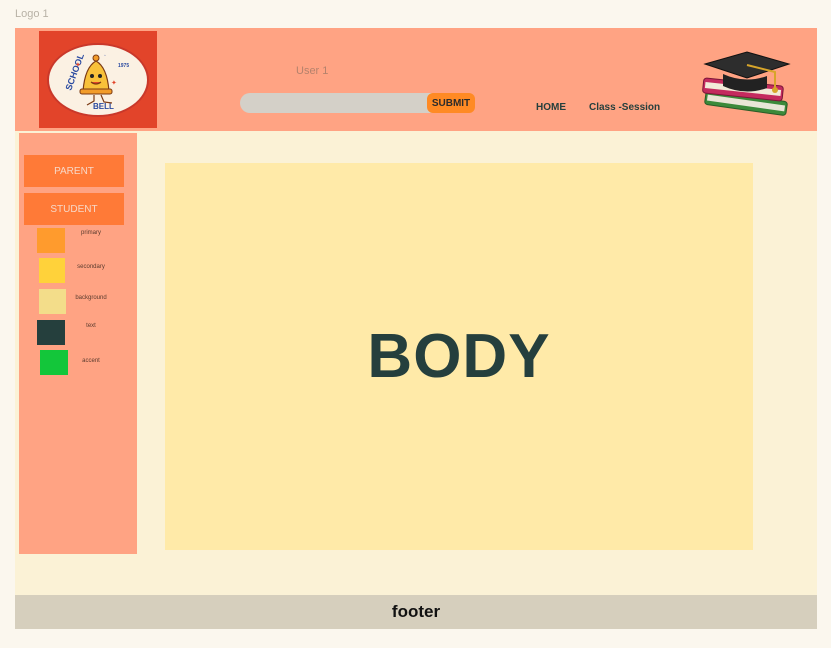 The height and width of the screenshot is (648, 831). What do you see at coordinates (74, 209) in the screenshot?
I see `student-button: STUDENT` at bounding box center [74, 209].